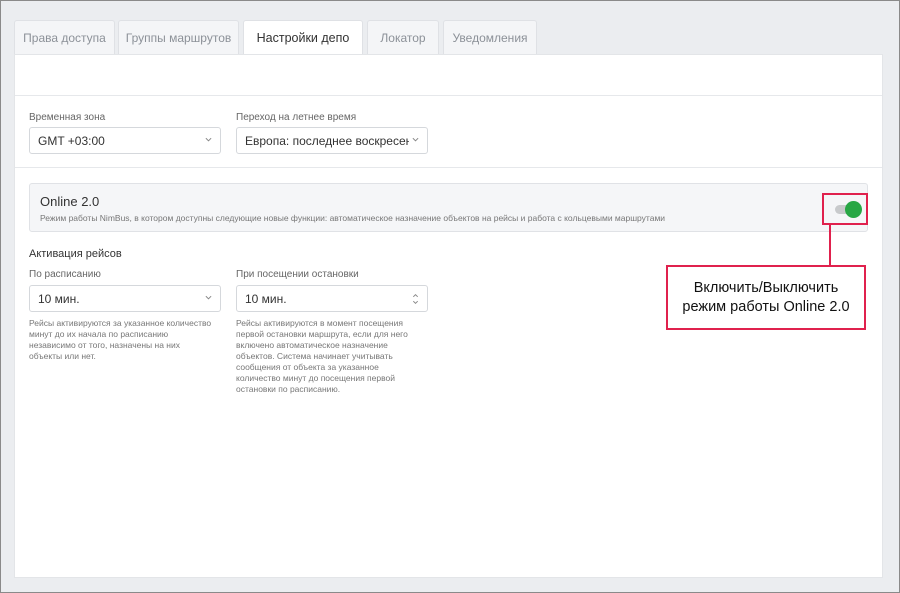 This screenshot has width=900, height=593. Describe the element at coordinates (266, 298) in the screenshot. I see `stop-visit-value: 10 мин.` at that location.